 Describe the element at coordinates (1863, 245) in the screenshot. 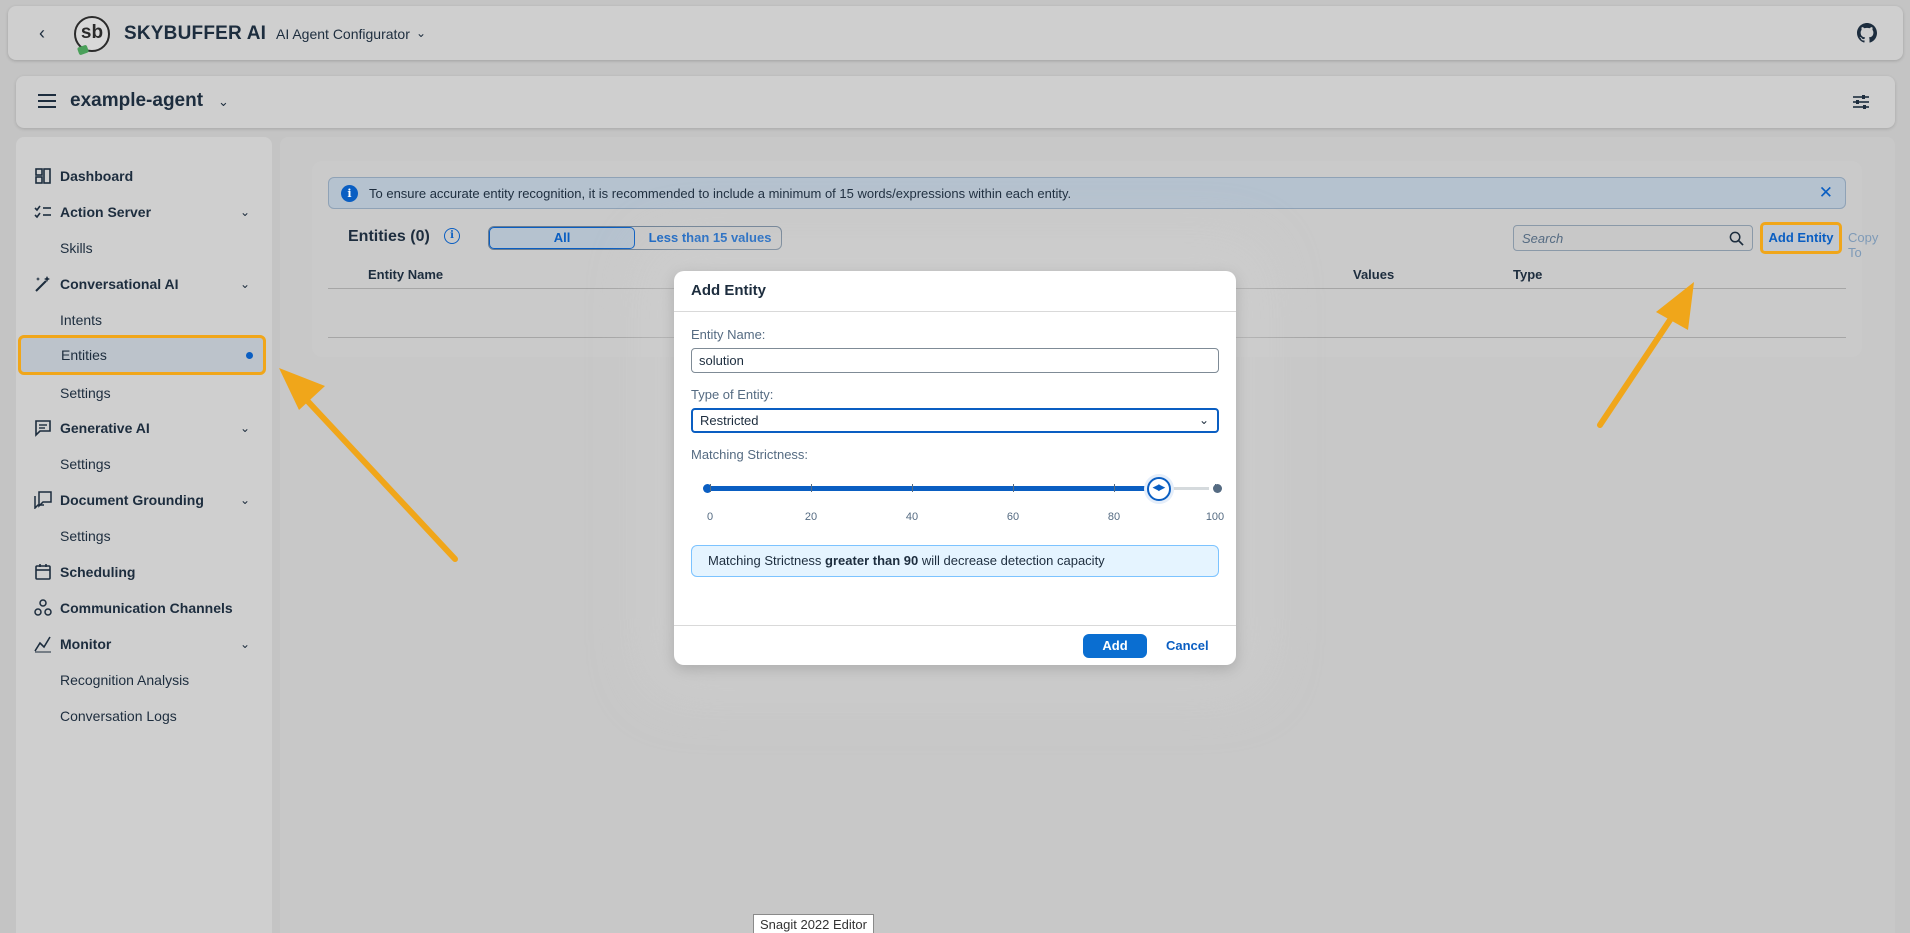

I see `copy-to-button: Copy To` at that location.